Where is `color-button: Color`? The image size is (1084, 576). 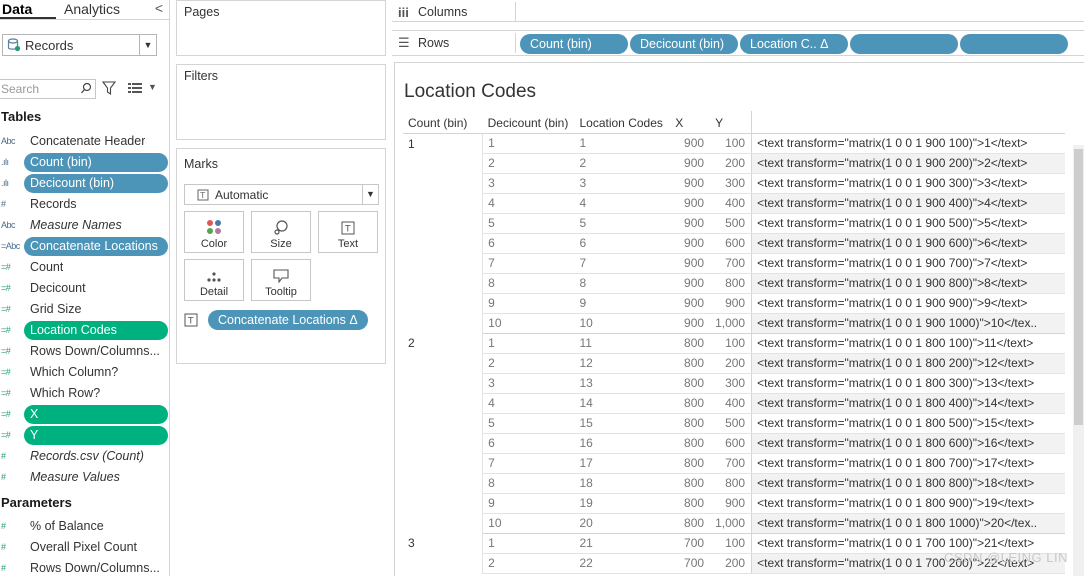 color-button: Color is located at coordinates (214, 232).